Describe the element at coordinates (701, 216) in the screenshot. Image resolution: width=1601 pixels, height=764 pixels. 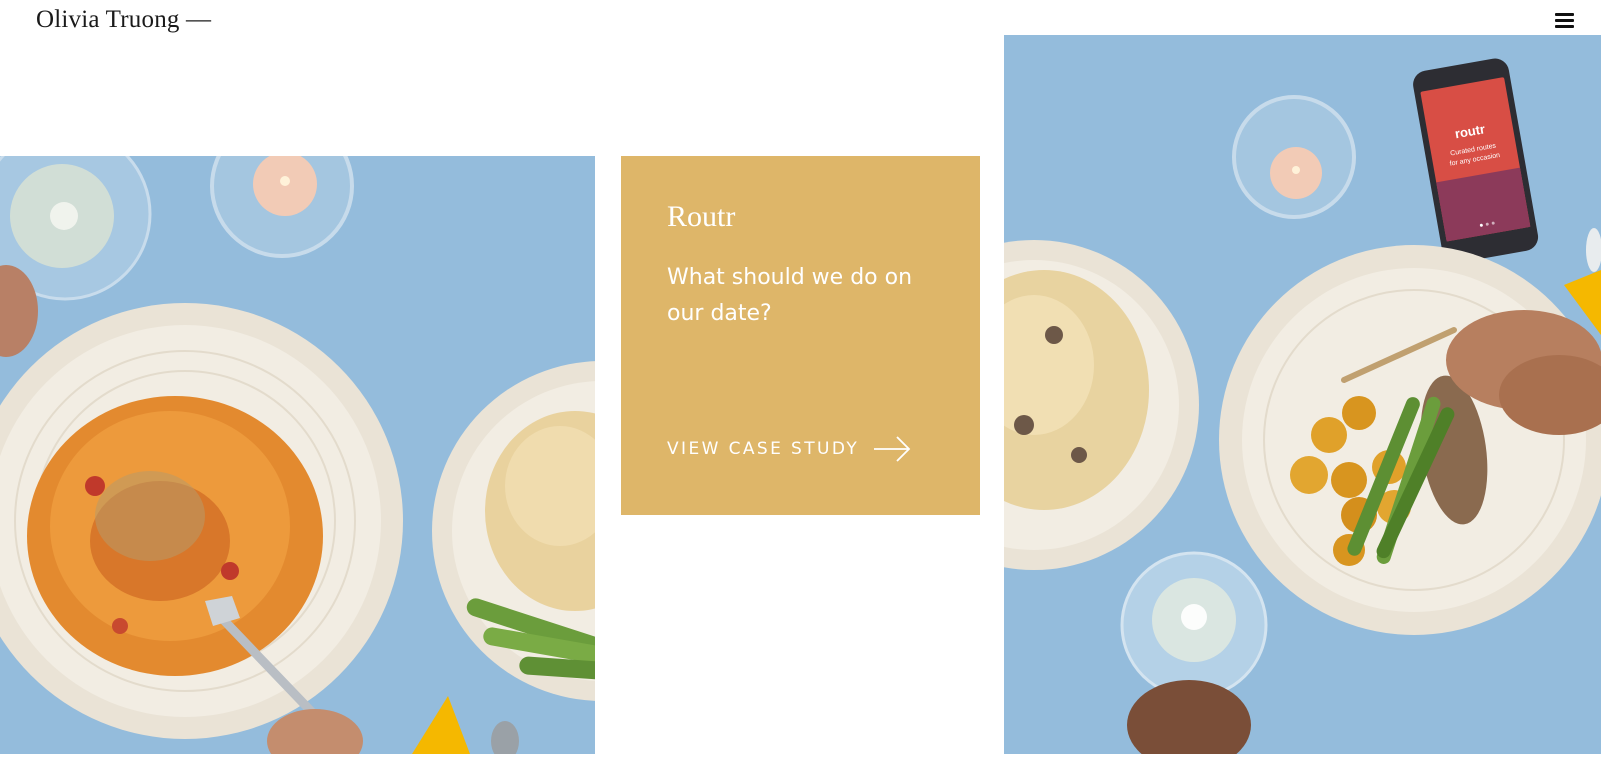
I see `project-title: Routr` at that location.